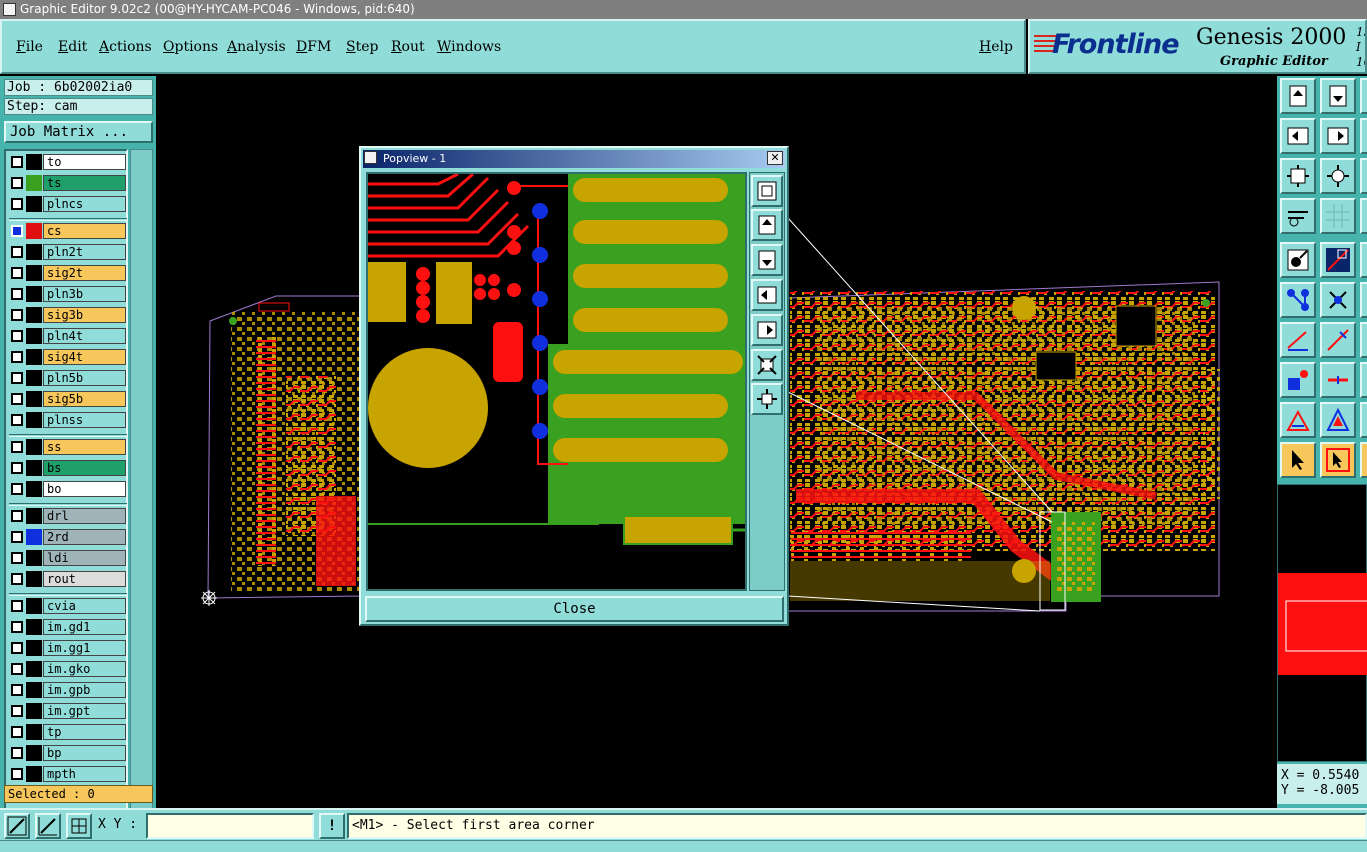 Image resolution: width=1367 pixels, height=852 pixels. I want to click on layer-name: sig4t, so click(84, 357).